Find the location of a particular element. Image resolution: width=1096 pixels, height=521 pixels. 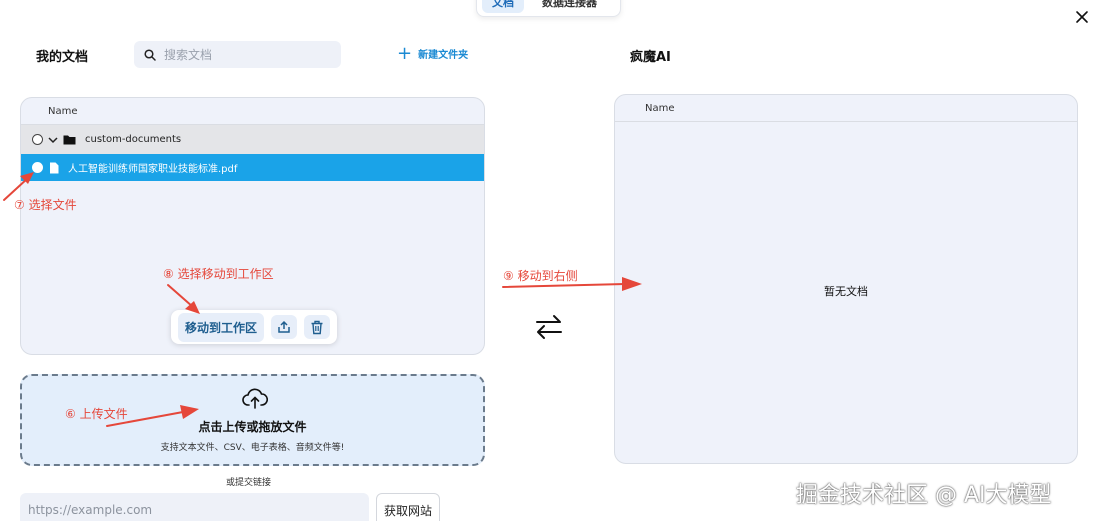

annotation-select-file: ⑦ 选择文件 is located at coordinates (45, 205).